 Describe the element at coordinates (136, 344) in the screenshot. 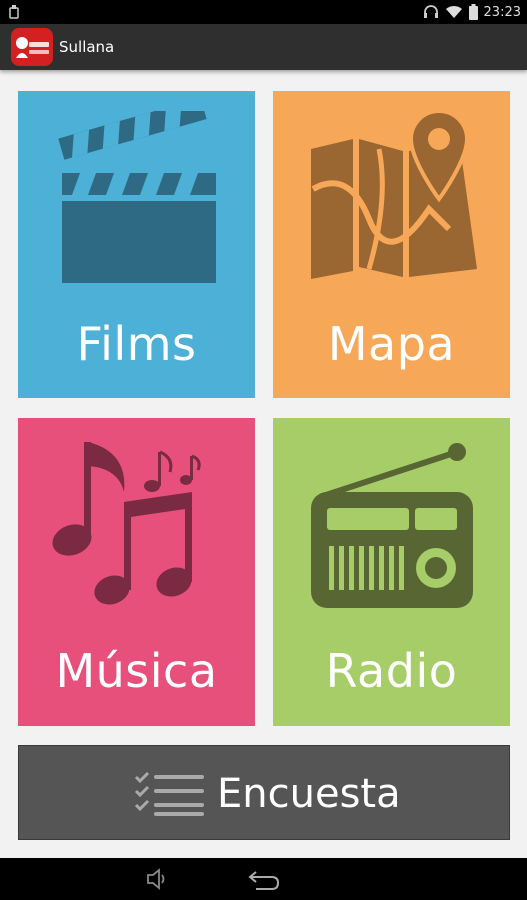

I see `films-label: Films` at that location.